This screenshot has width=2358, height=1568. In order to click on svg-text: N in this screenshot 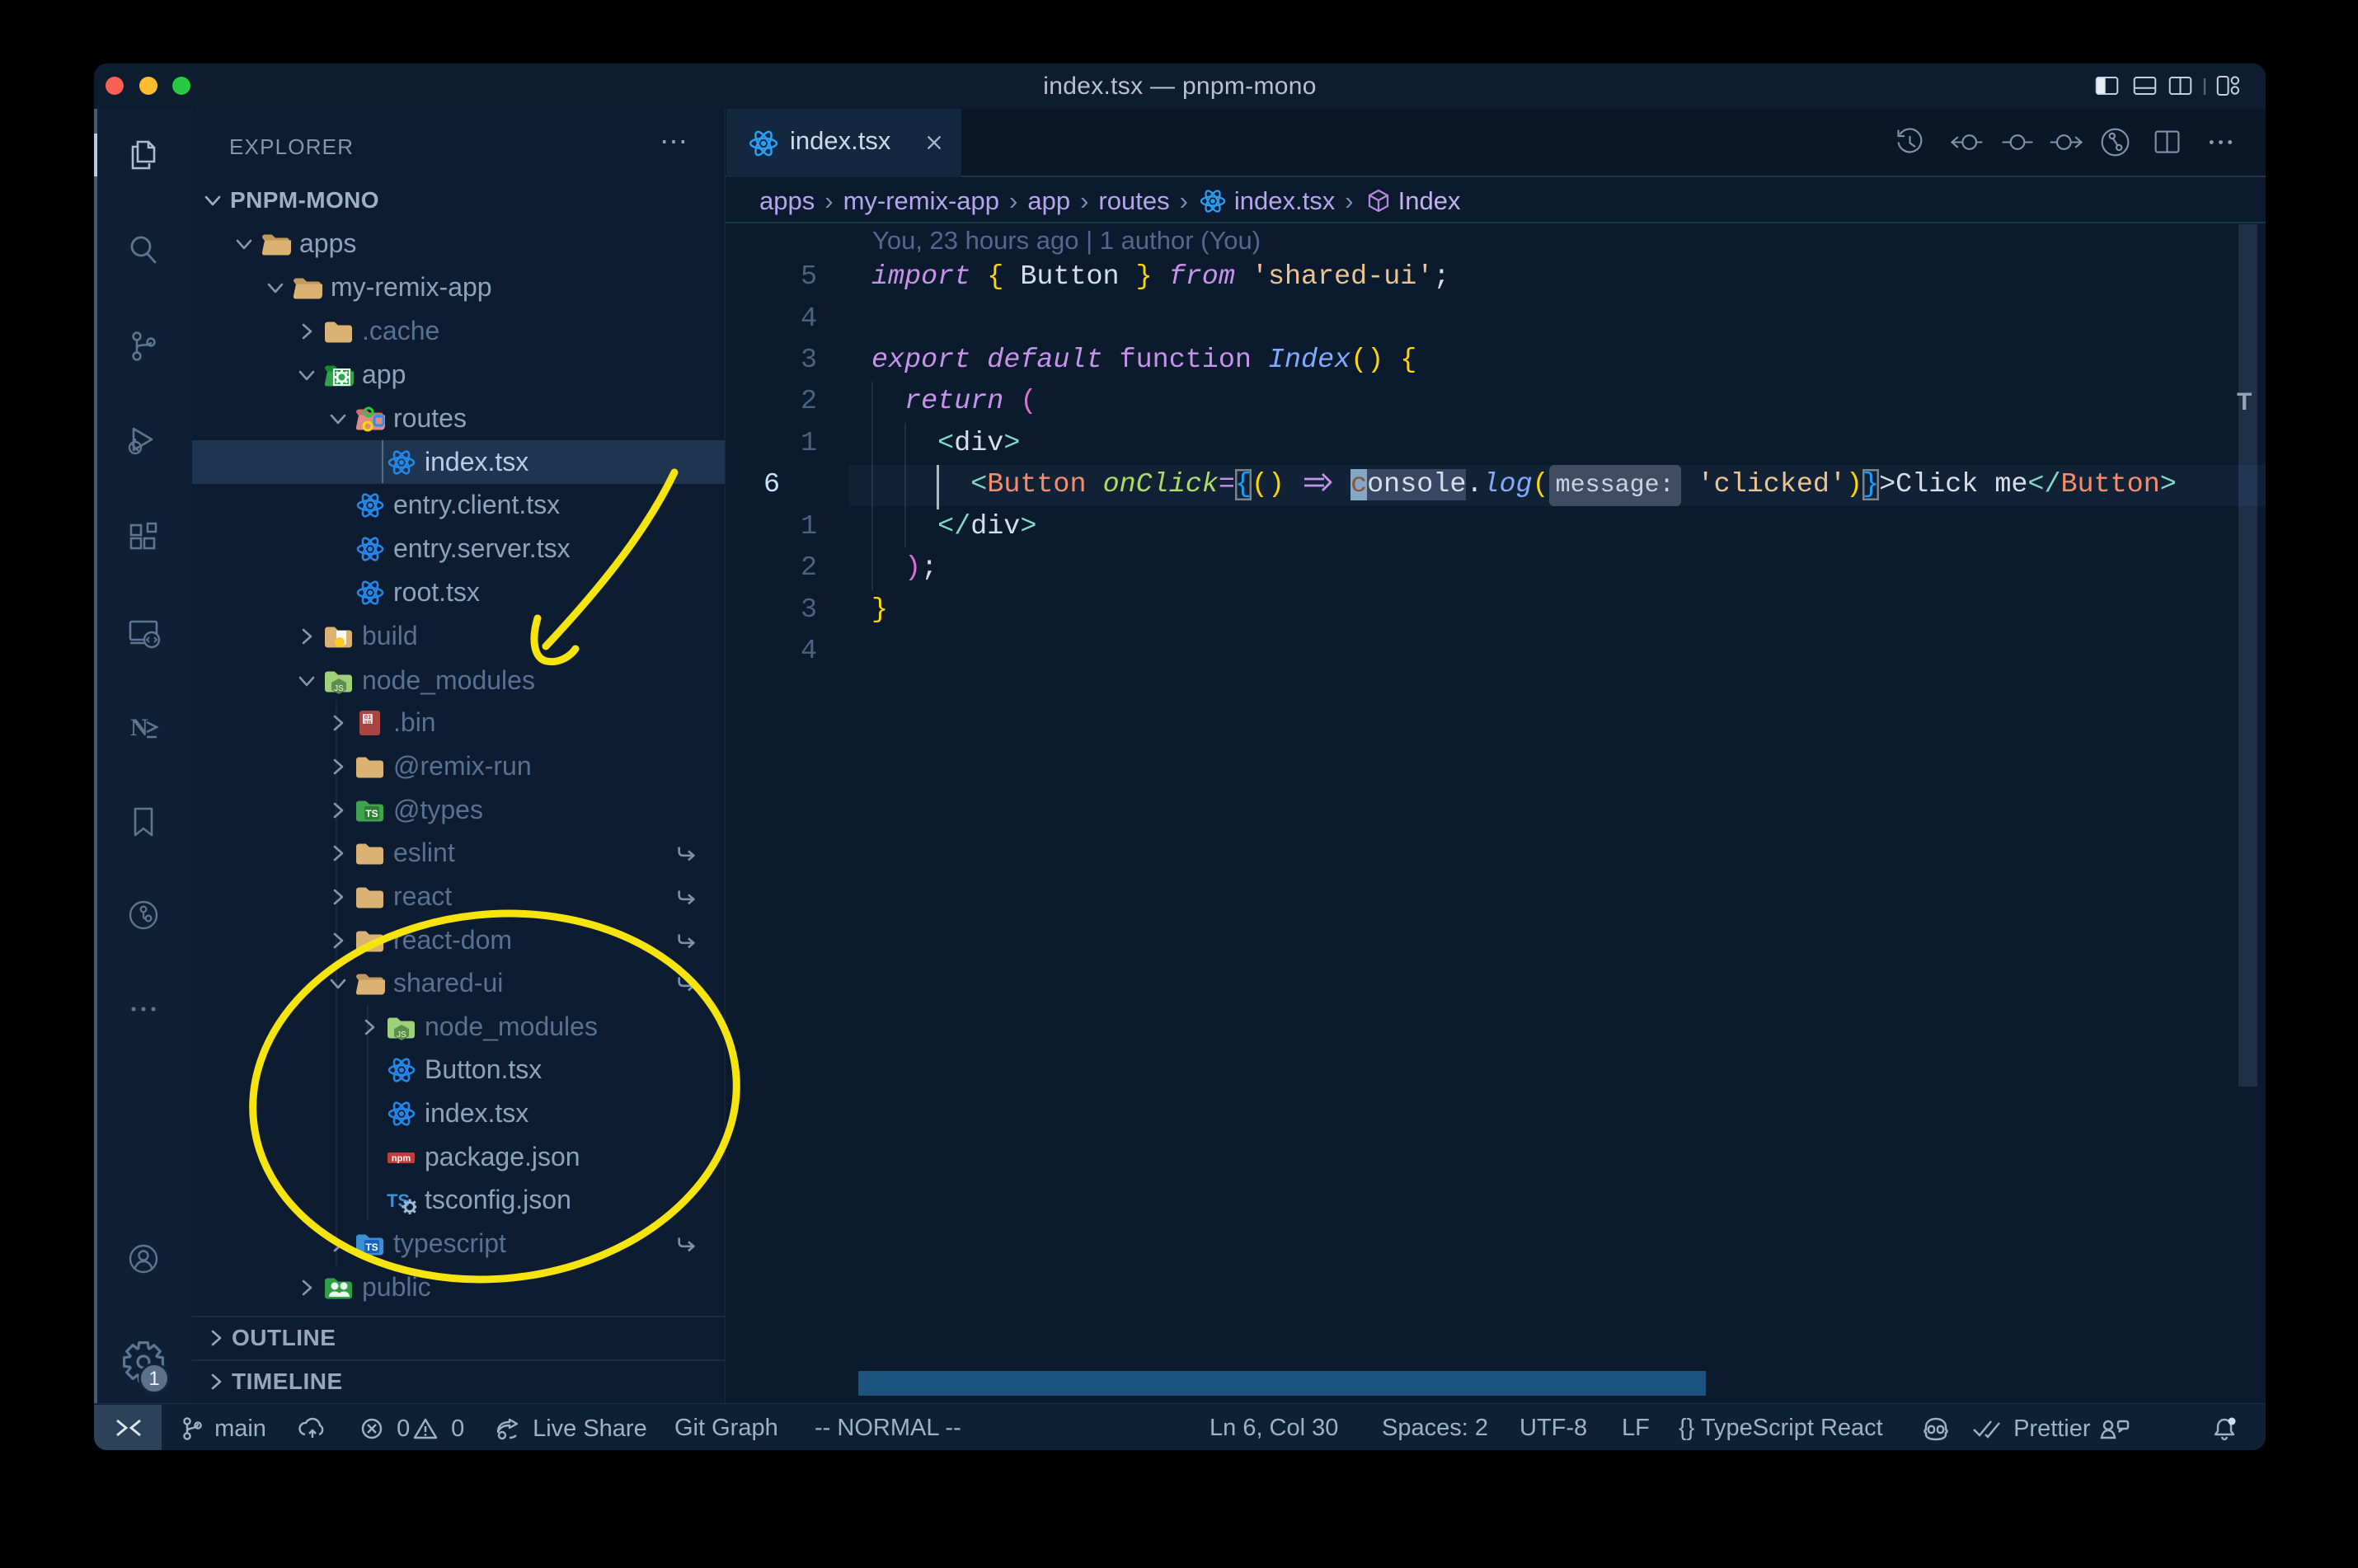, I will do `click(139, 727)`.